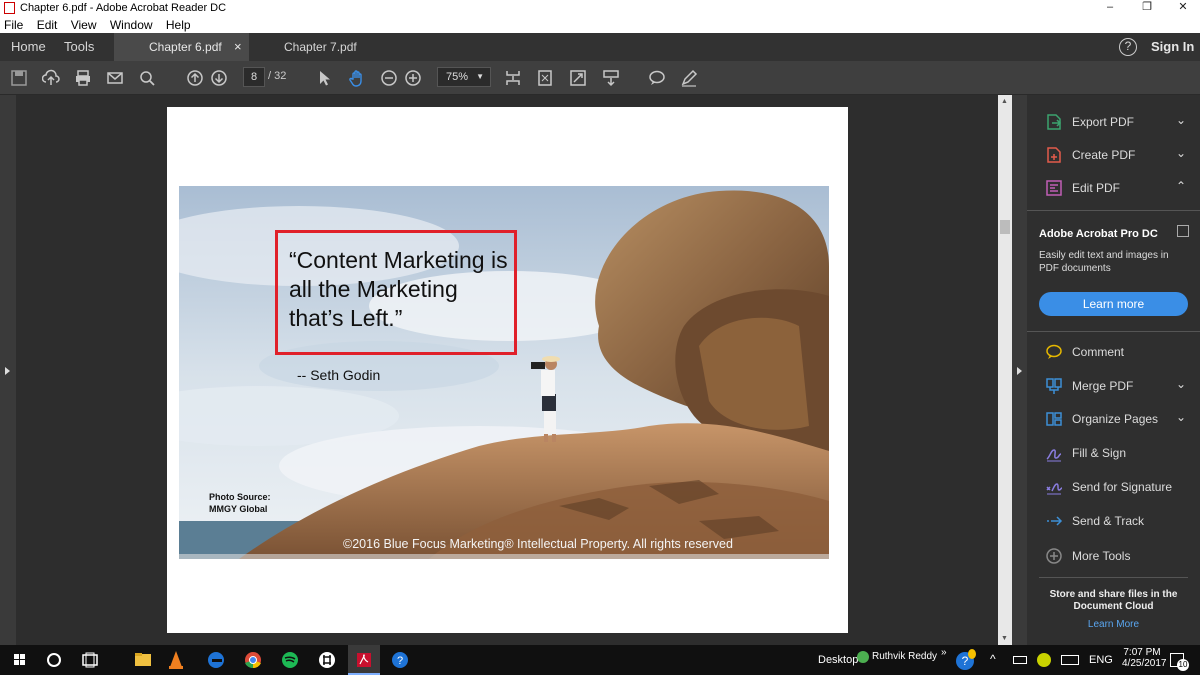  Describe the element at coordinates (1181, 8) in the screenshot. I see `close-window-button: ✕` at that location.